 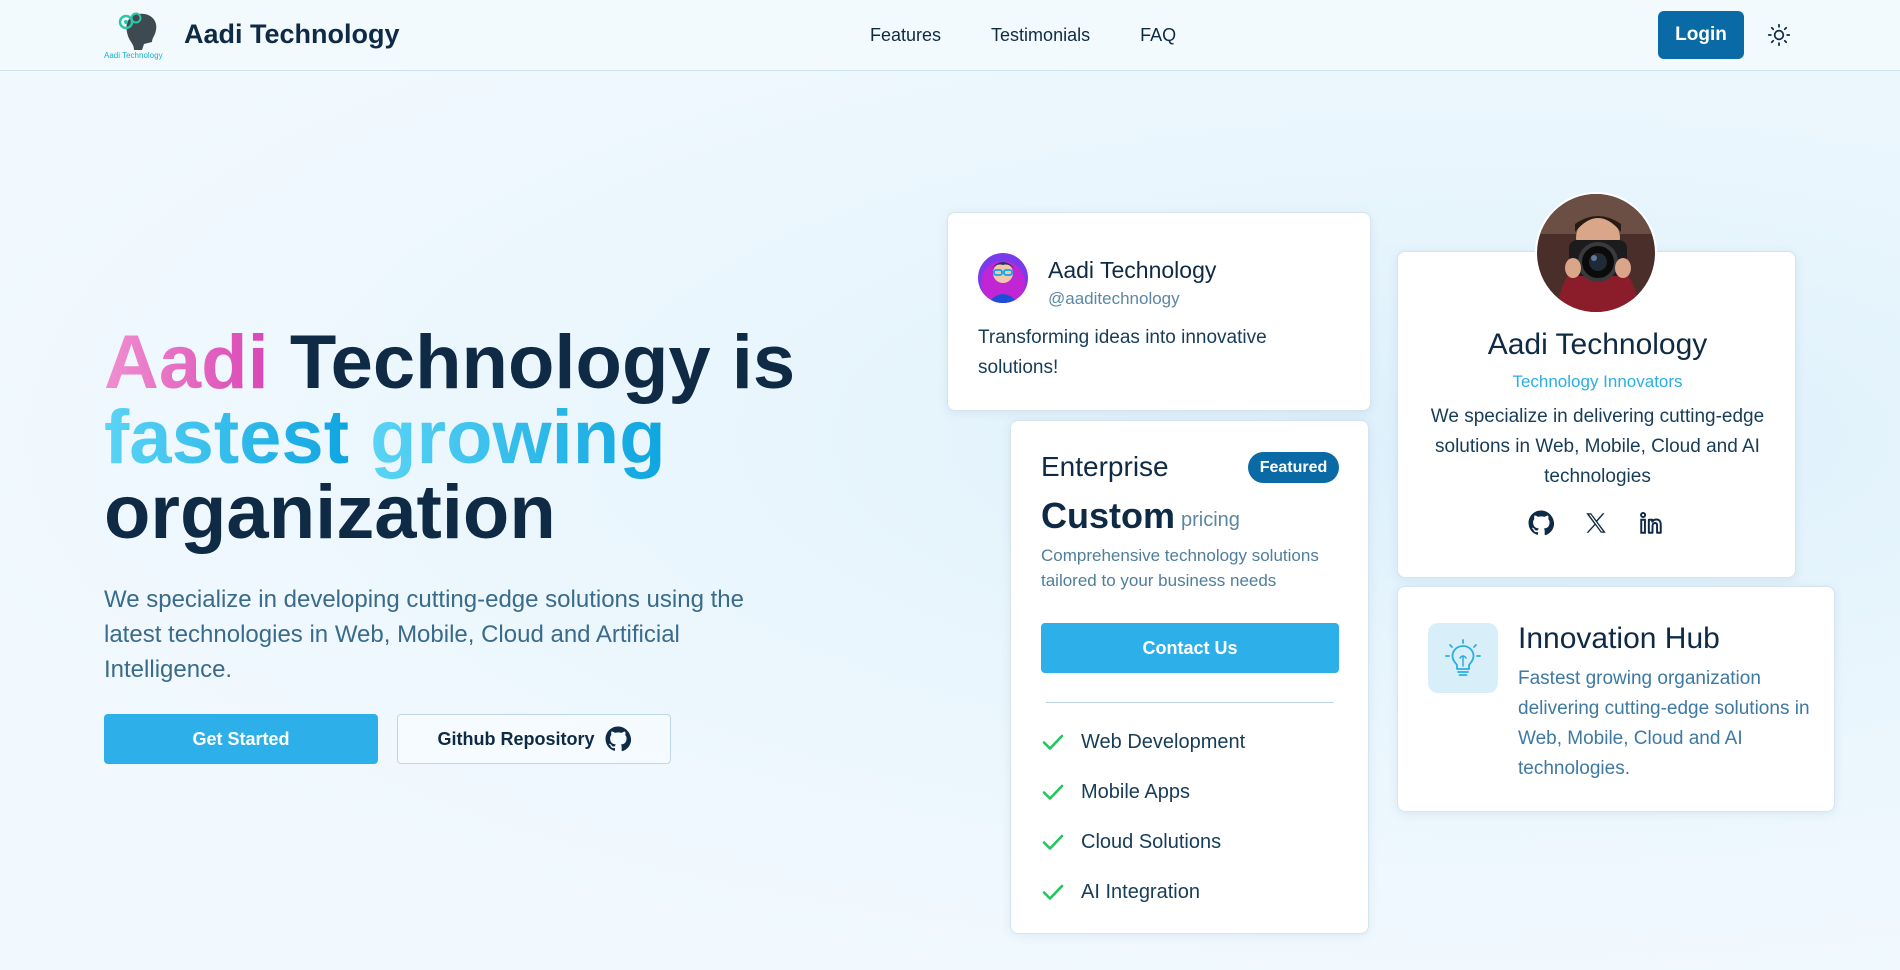 What do you see at coordinates (241, 739) in the screenshot?
I see `get-started-button: Get Started` at bounding box center [241, 739].